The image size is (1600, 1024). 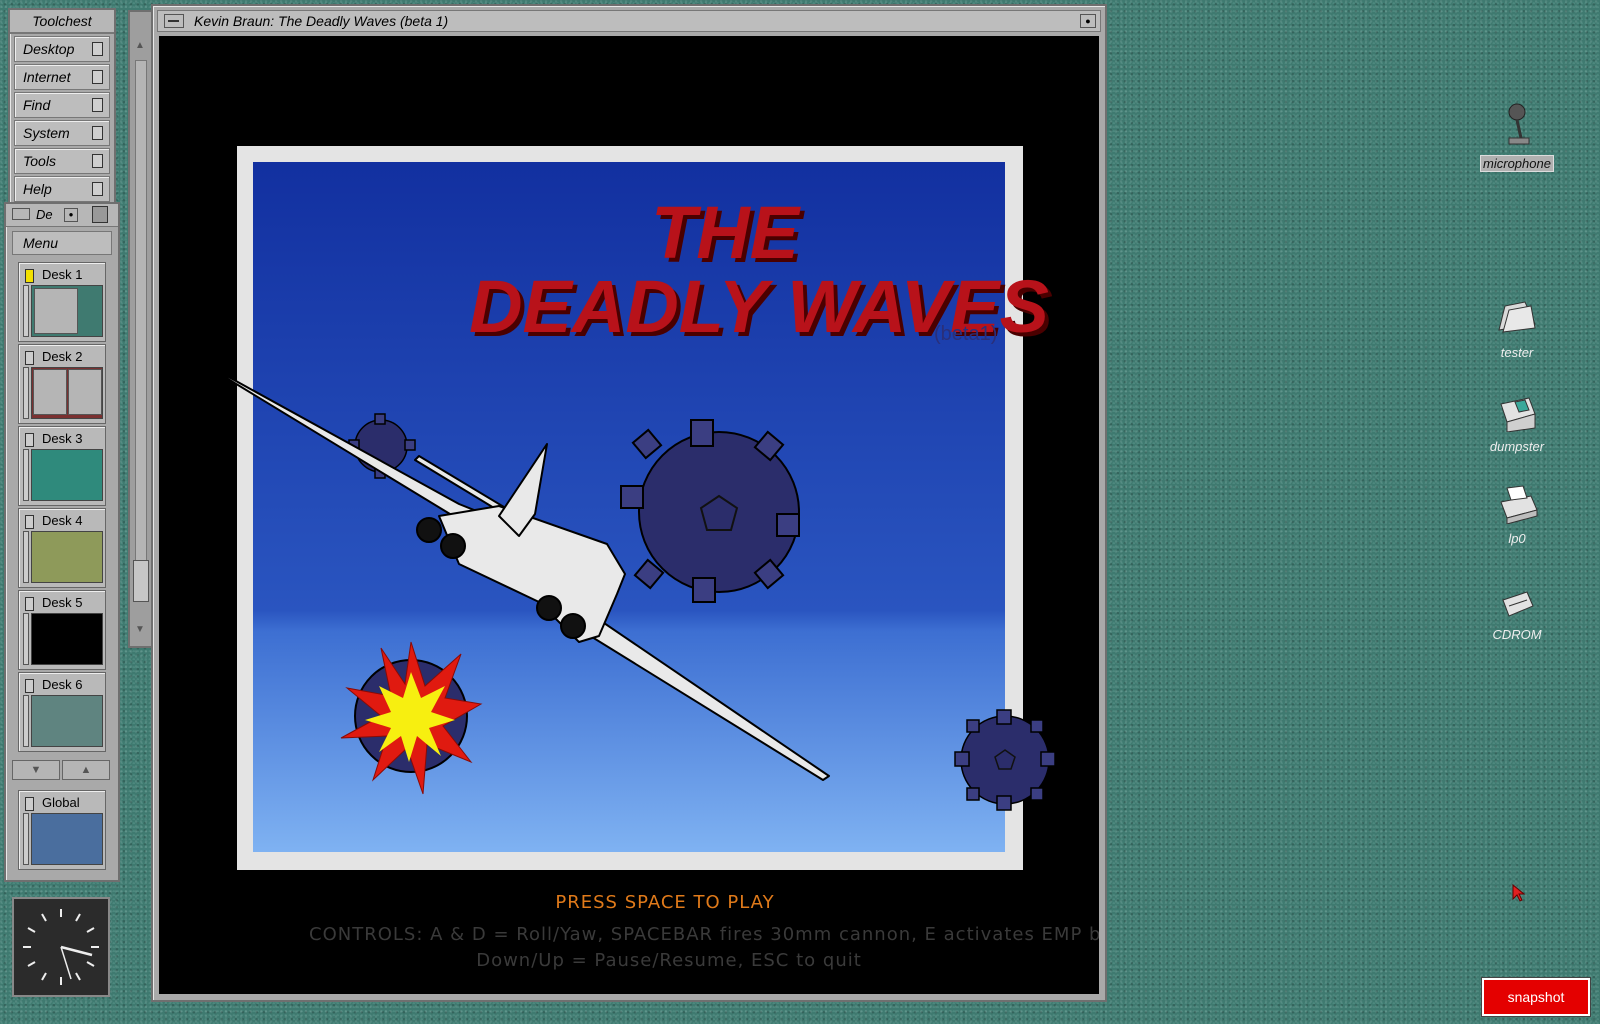 What do you see at coordinates (1517, 446) in the screenshot?
I see `desktop-icon-label: dumpster` at bounding box center [1517, 446].